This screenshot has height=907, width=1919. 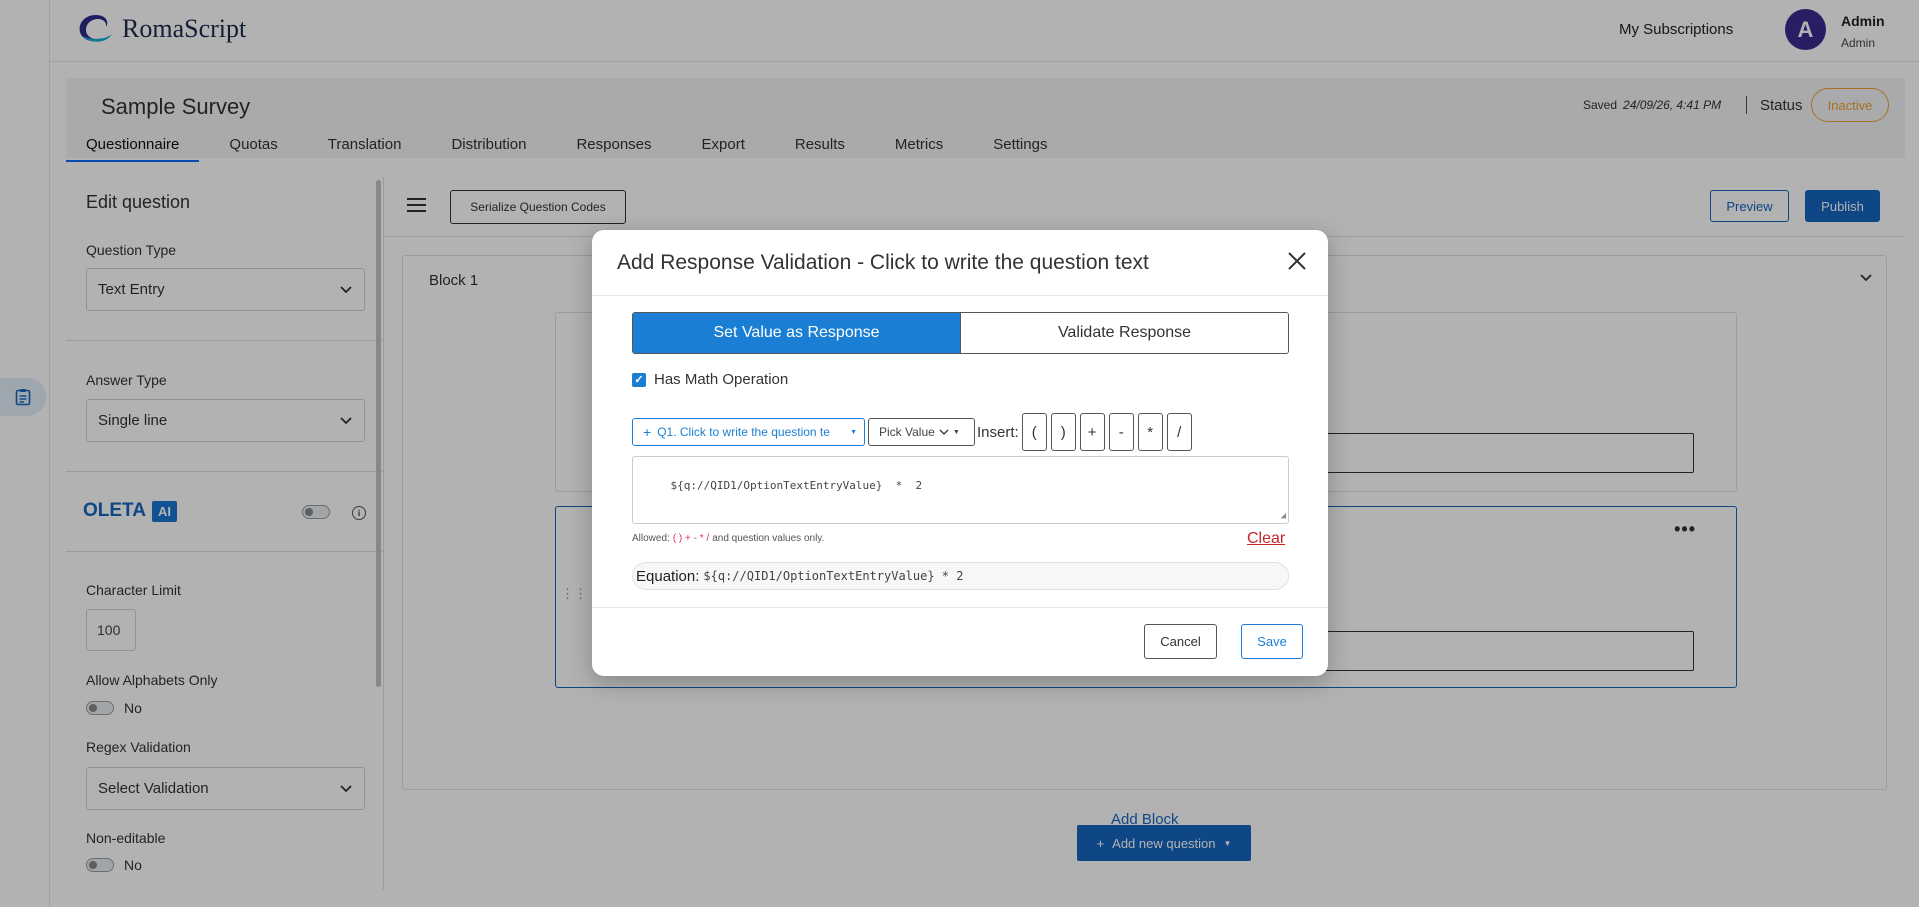 What do you see at coordinates (796, 333) in the screenshot?
I see `set-value-tab: Set Value as Response` at bounding box center [796, 333].